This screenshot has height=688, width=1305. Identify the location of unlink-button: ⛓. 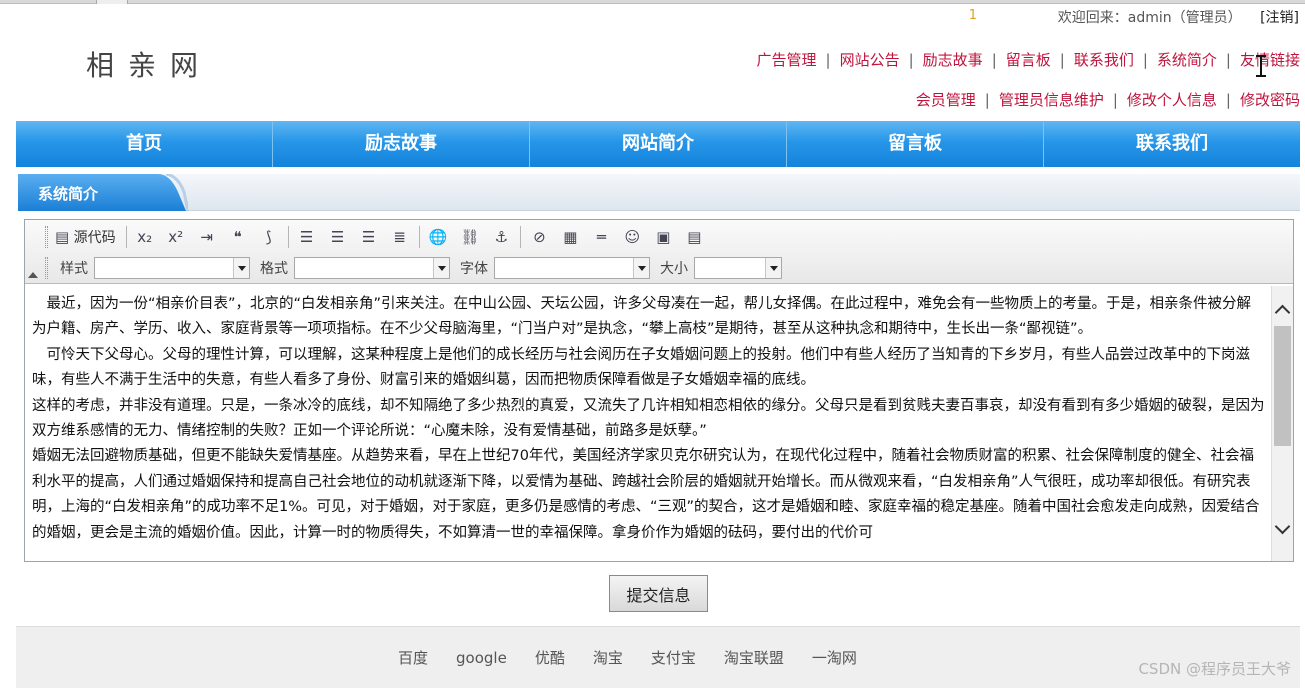
(469, 237).